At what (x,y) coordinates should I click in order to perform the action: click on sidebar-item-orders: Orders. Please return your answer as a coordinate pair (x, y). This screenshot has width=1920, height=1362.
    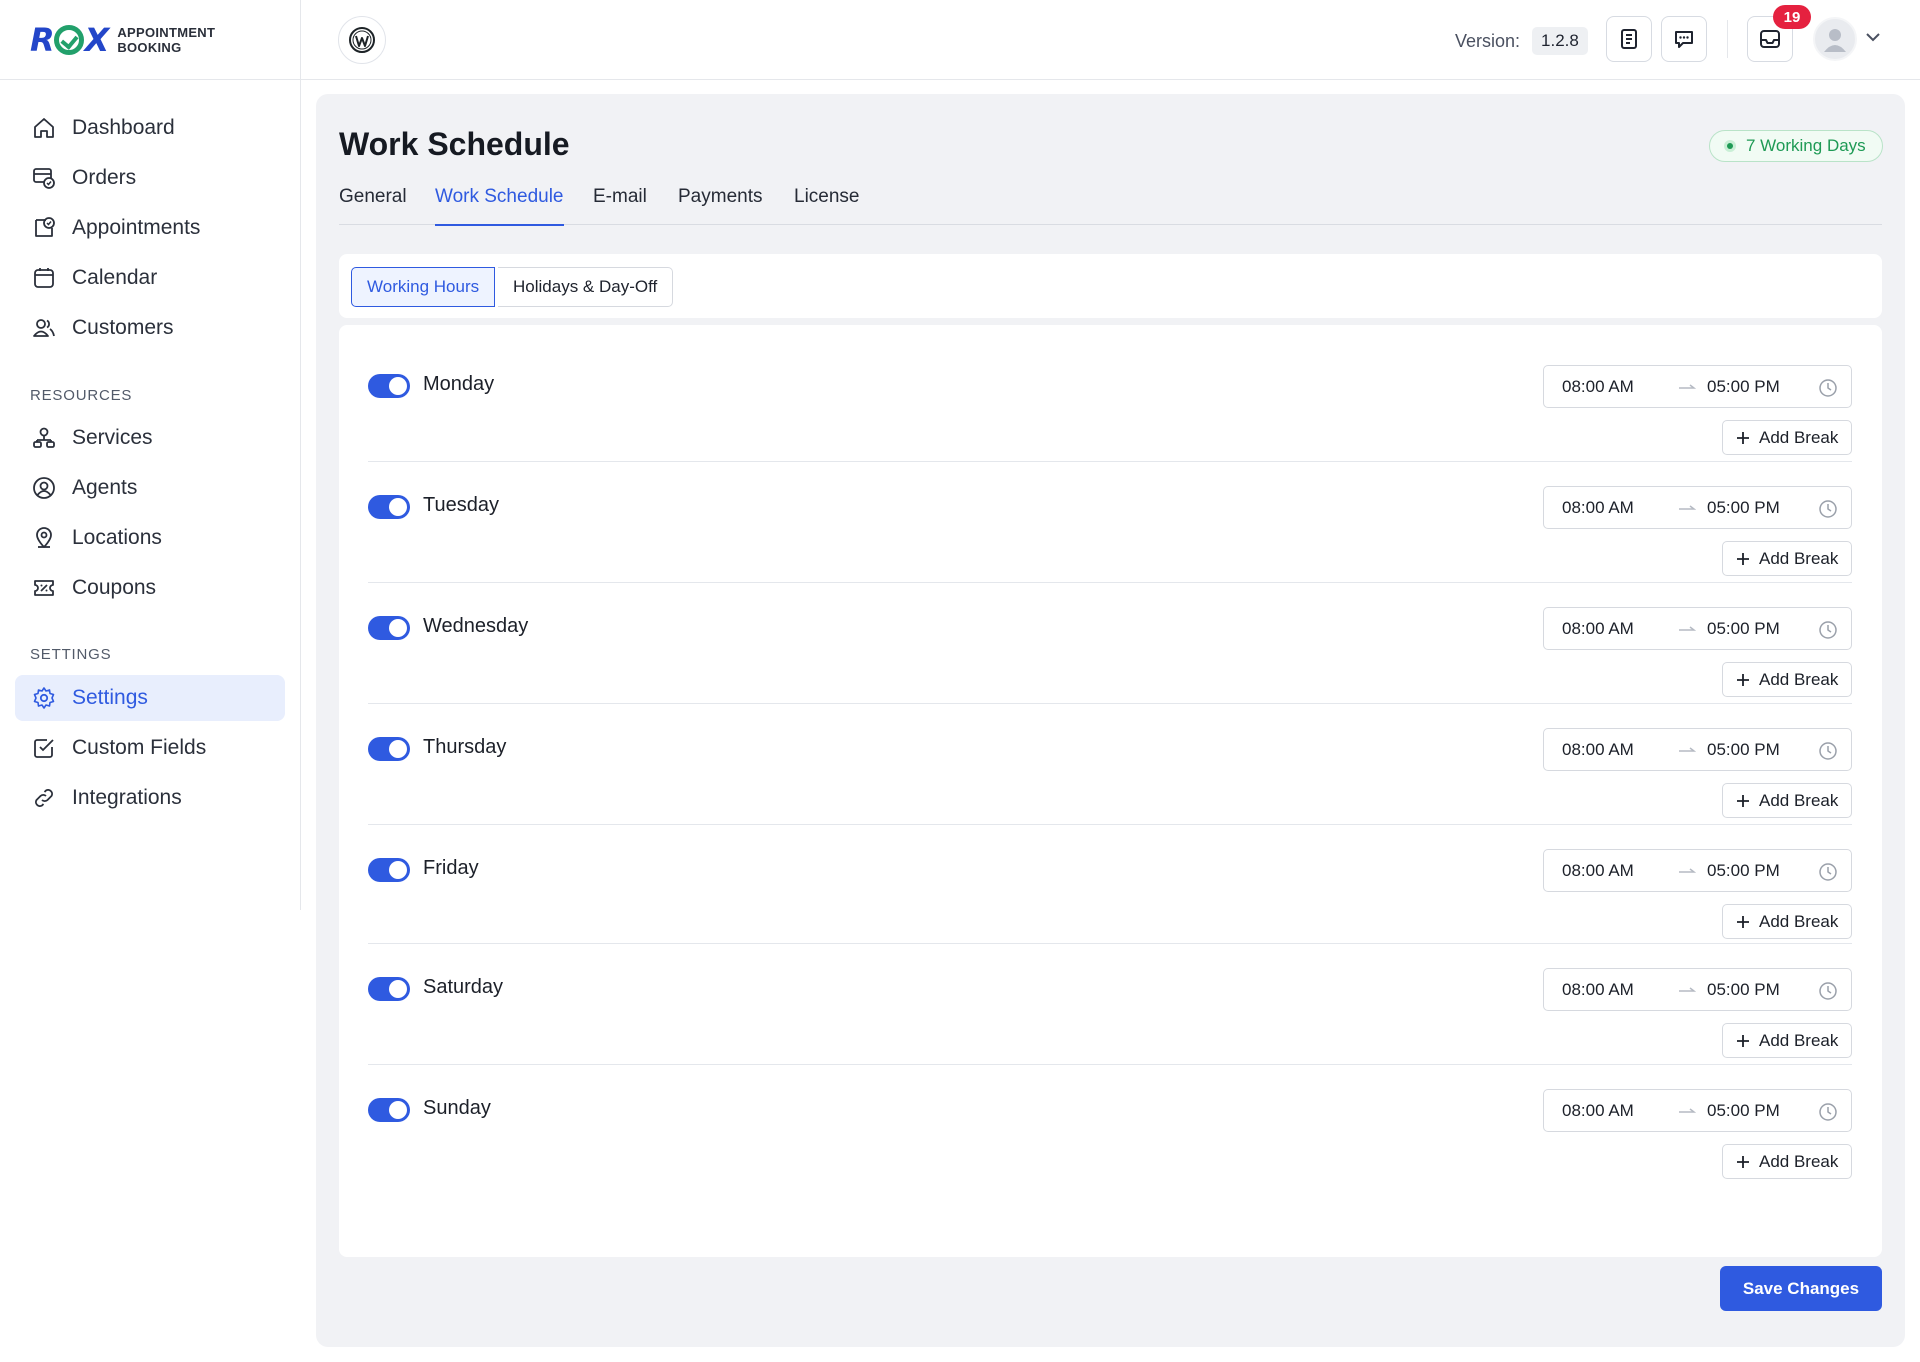
    Looking at the image, I should click on (150, 178).